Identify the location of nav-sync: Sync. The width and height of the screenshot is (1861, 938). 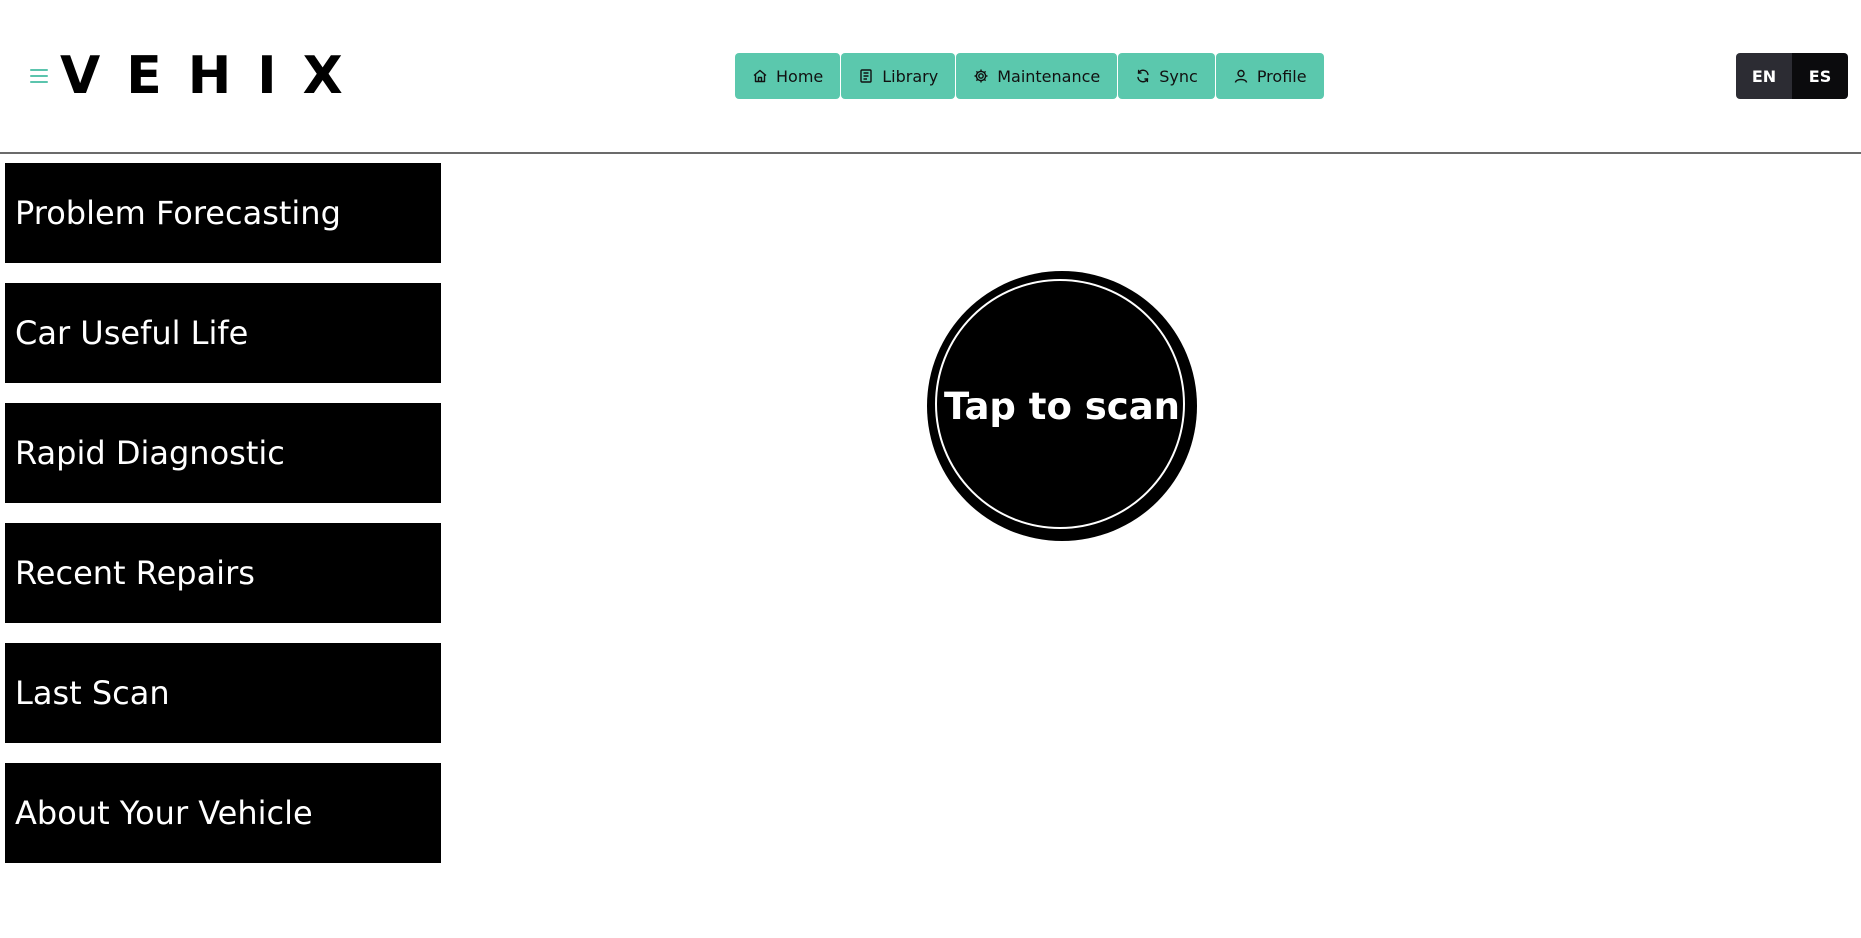
(1166, 76).